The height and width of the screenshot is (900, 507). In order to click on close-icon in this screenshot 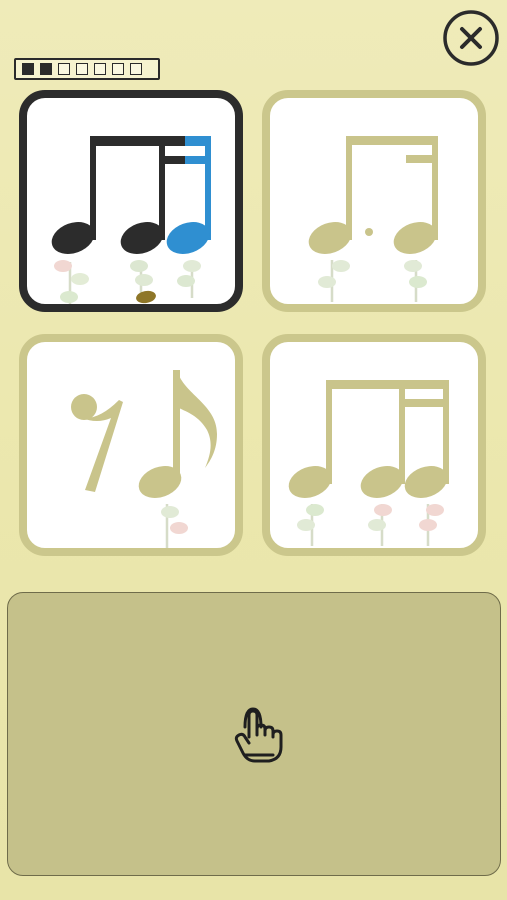, I will do `click(471, 38)`.